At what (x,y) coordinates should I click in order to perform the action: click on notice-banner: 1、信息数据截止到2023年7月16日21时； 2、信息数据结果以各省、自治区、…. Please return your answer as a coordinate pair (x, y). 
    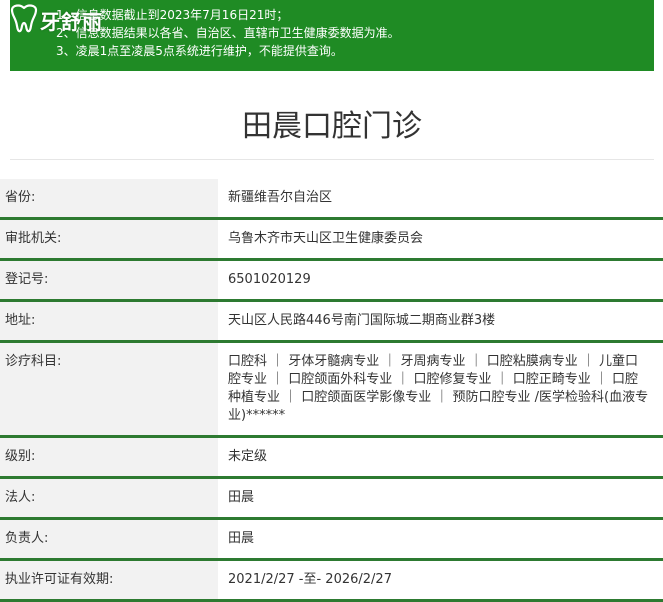
    Looking at the image, I should click on (332, 35).